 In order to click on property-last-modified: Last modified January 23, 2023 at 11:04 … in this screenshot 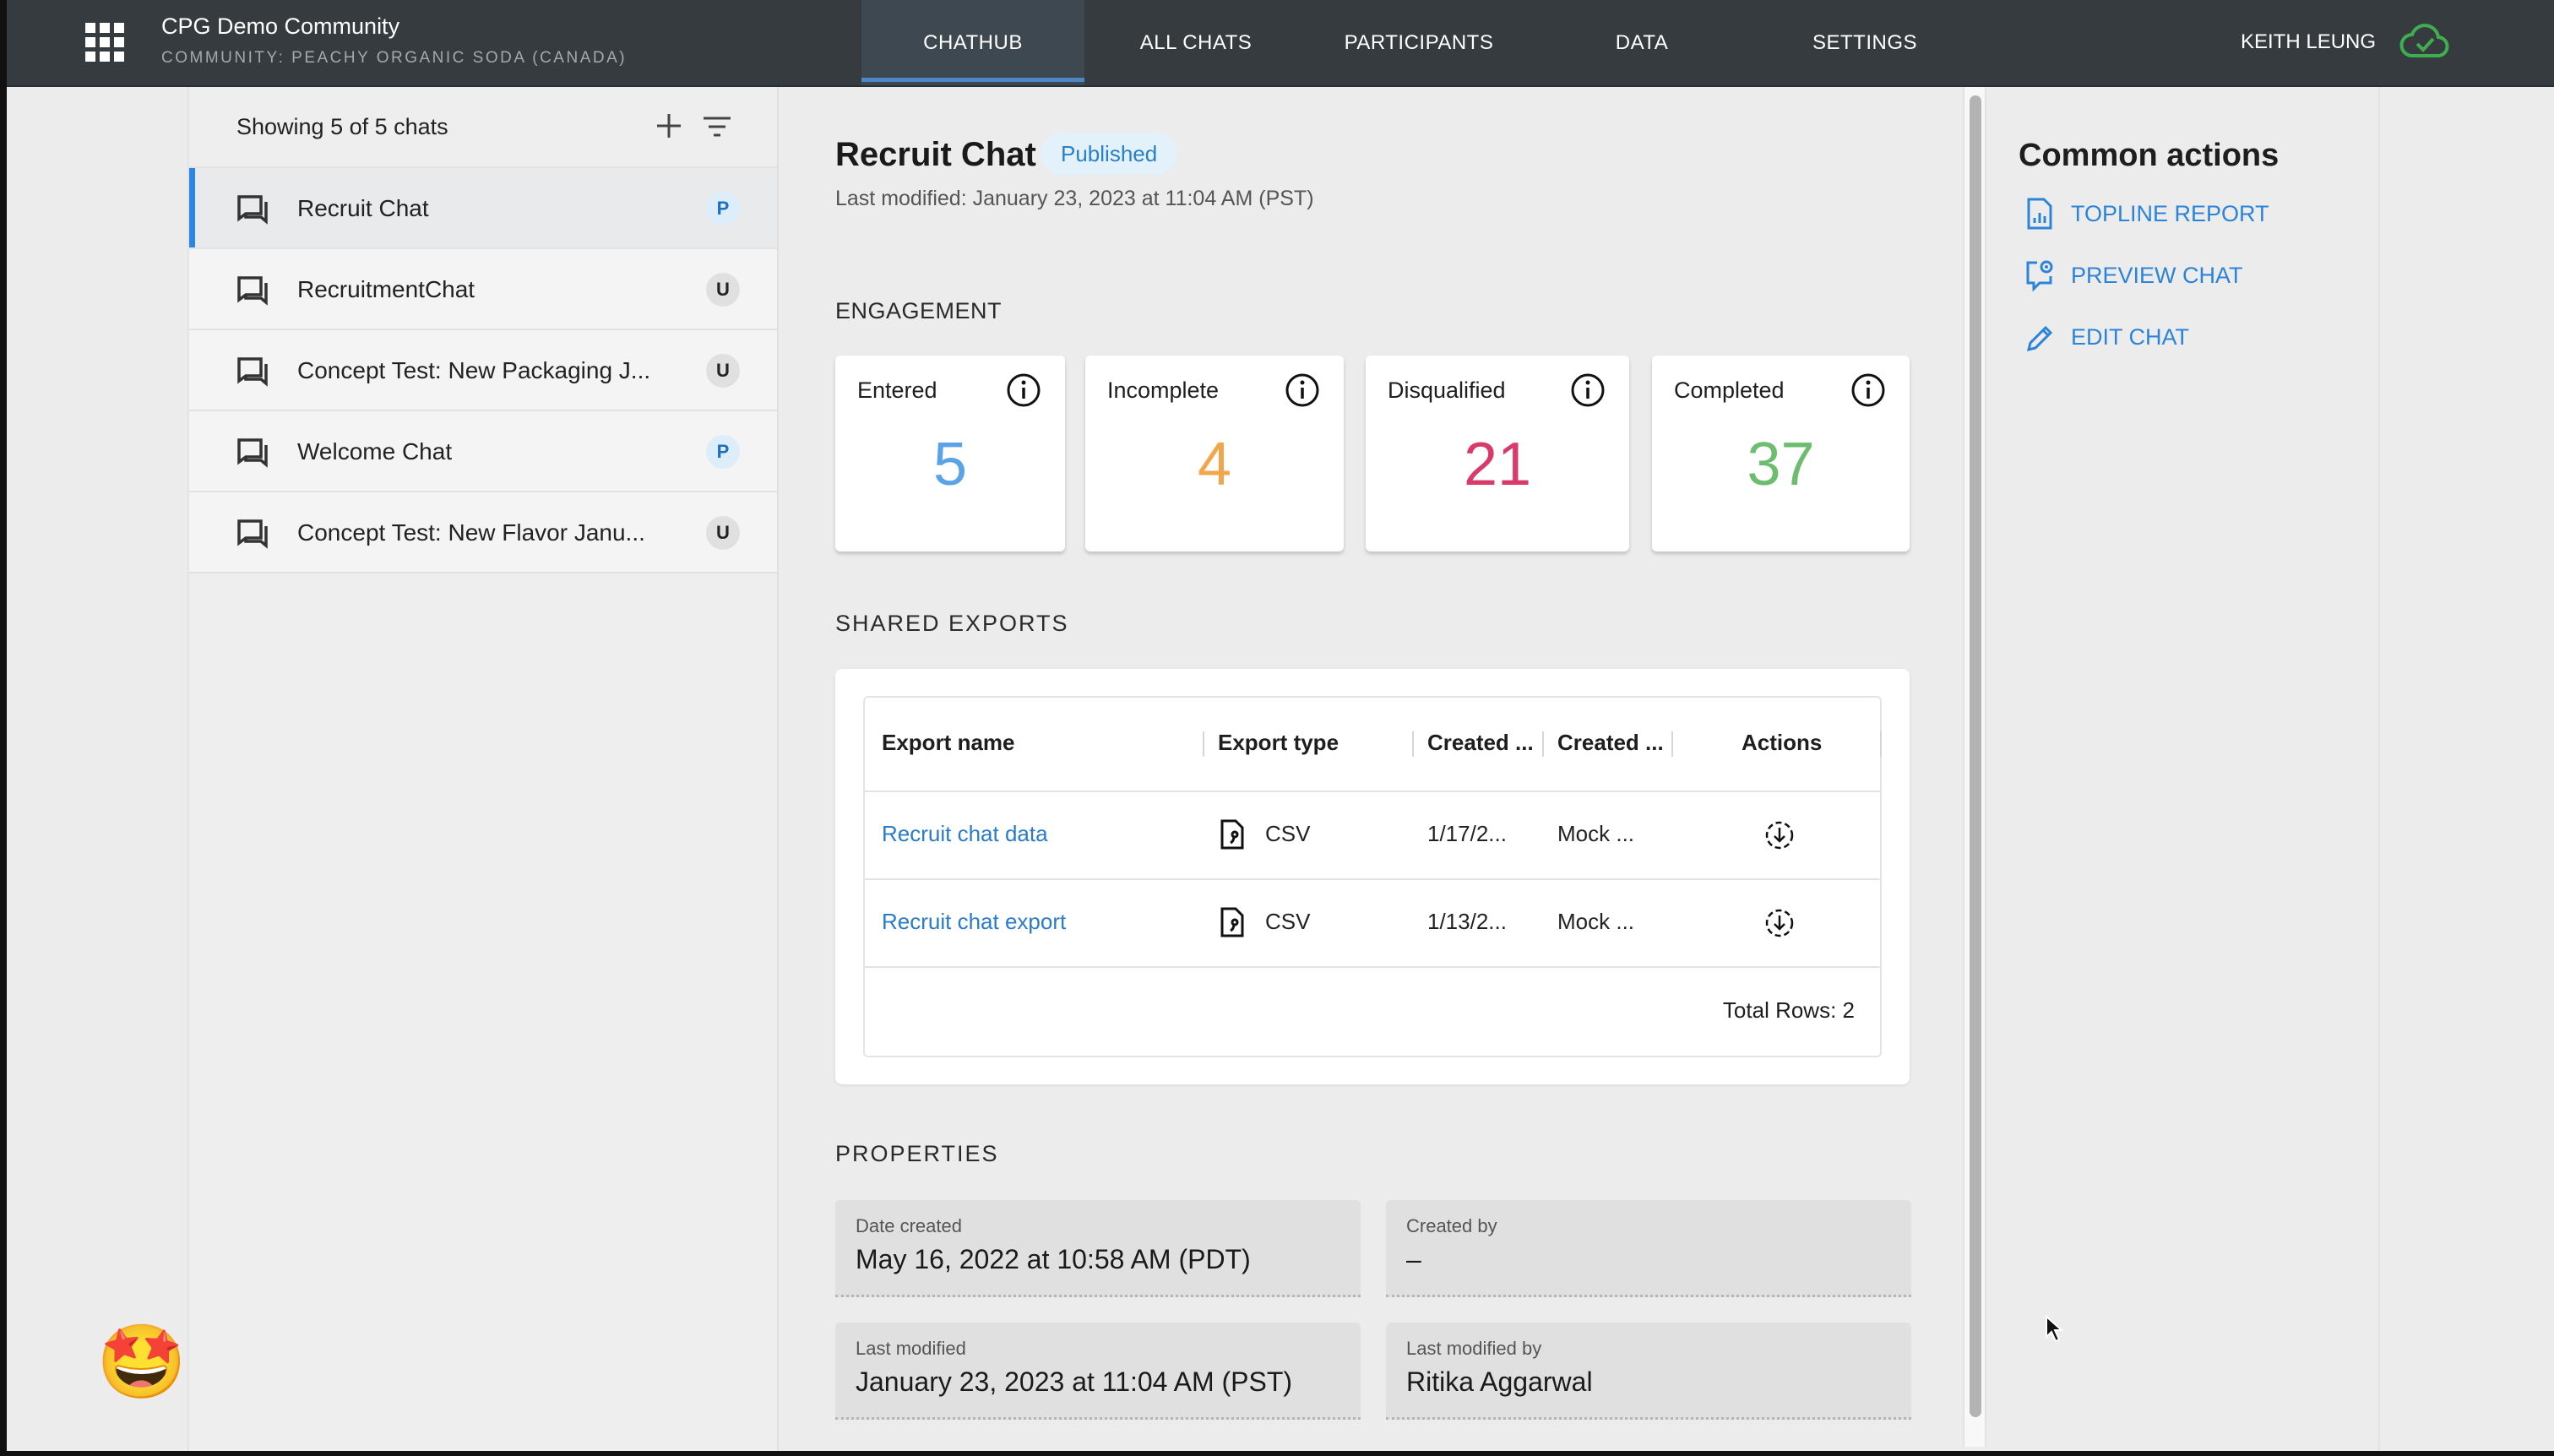, I will do `click(1098, 1372)`.